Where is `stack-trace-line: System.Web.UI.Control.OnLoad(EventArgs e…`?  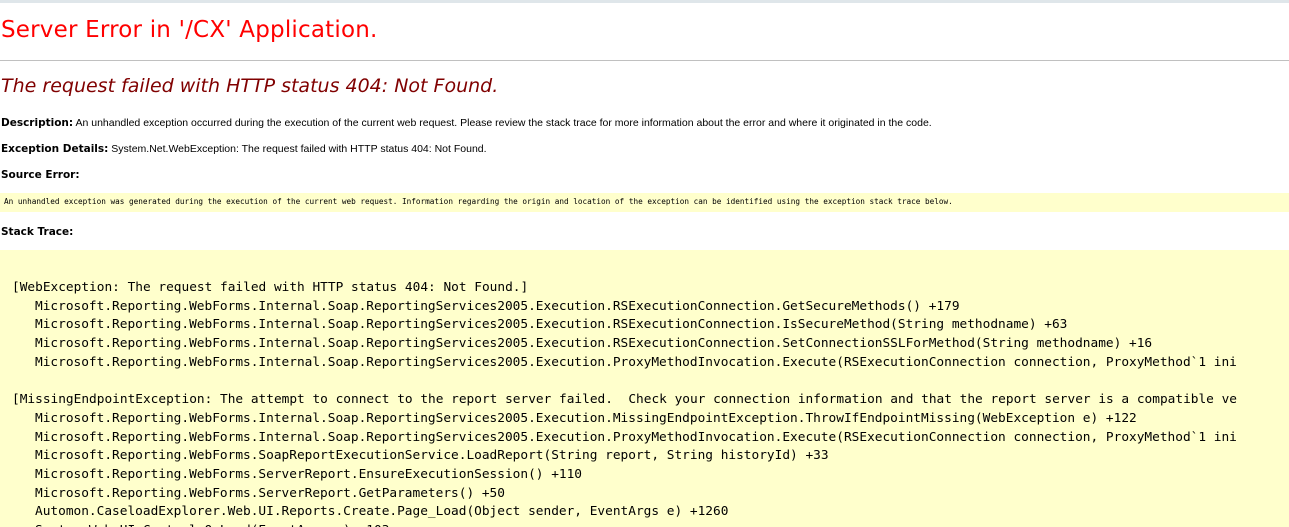
stack-trace-line: System.Web.UI.Control.OnLoad(EventArgs e… is located at coordinates (624, 524).